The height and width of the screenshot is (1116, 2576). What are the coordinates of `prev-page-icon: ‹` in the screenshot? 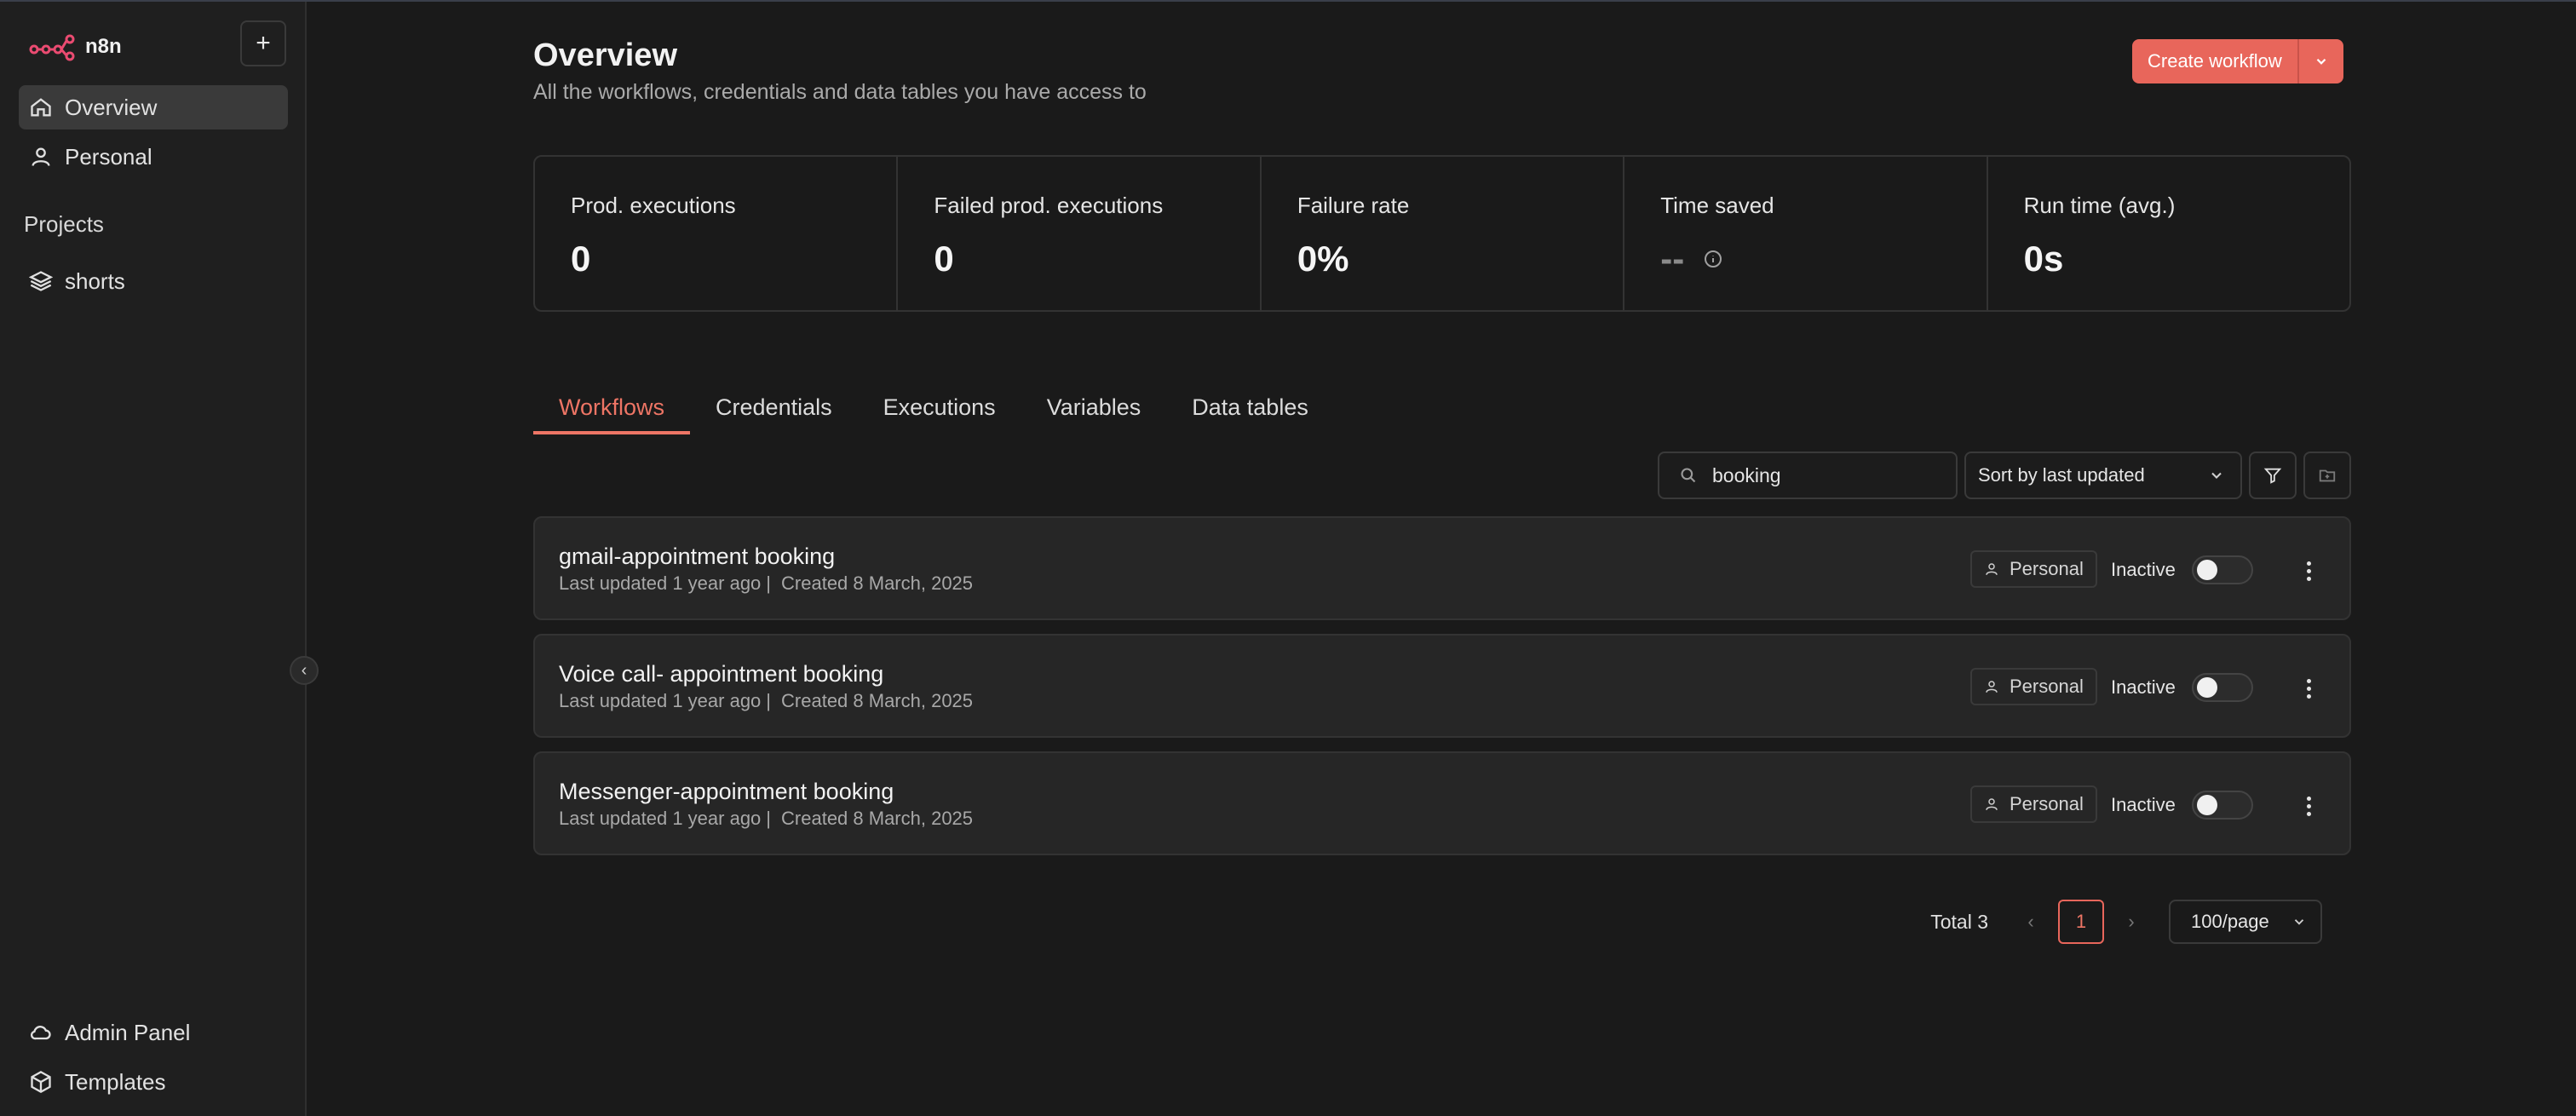 It's located at (2031, 922).